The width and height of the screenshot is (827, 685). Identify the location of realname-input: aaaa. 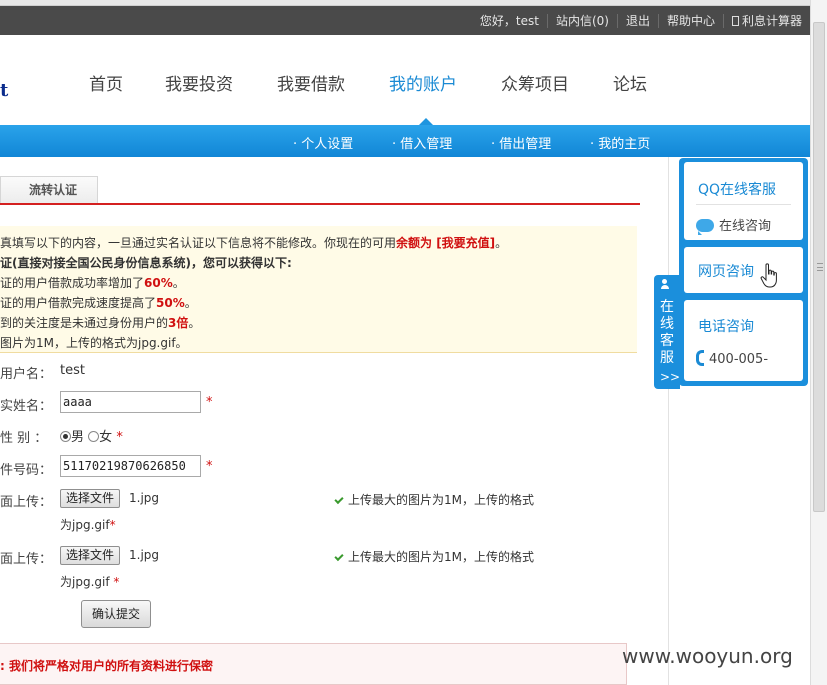
(130, 402).